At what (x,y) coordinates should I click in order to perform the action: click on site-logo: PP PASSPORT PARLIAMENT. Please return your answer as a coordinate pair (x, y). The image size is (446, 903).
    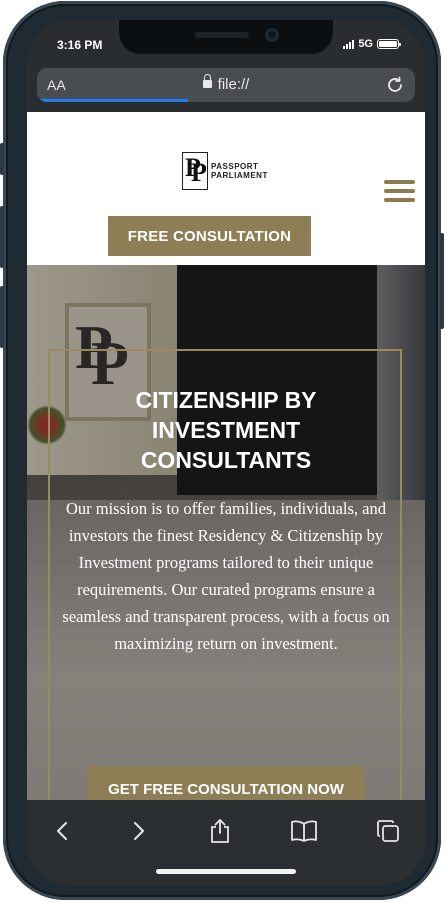
    Looking at the image, I should click on (225, 171).